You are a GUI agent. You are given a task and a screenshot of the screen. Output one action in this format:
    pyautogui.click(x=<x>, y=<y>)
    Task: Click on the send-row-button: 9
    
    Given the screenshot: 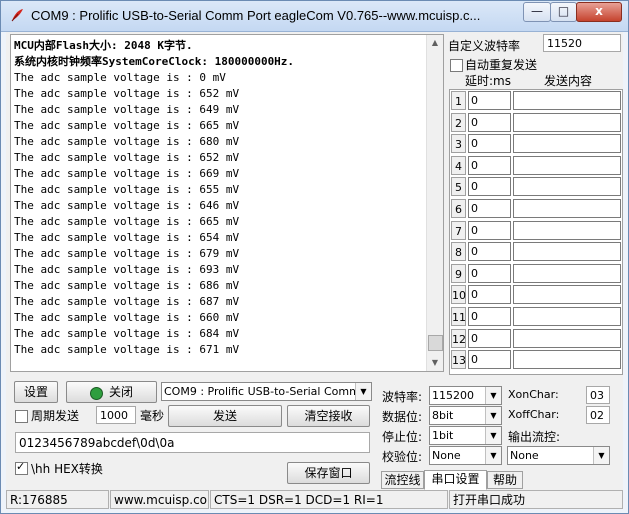 What is the action you would take?
    pyautogui.click(x=458, y=273)
    